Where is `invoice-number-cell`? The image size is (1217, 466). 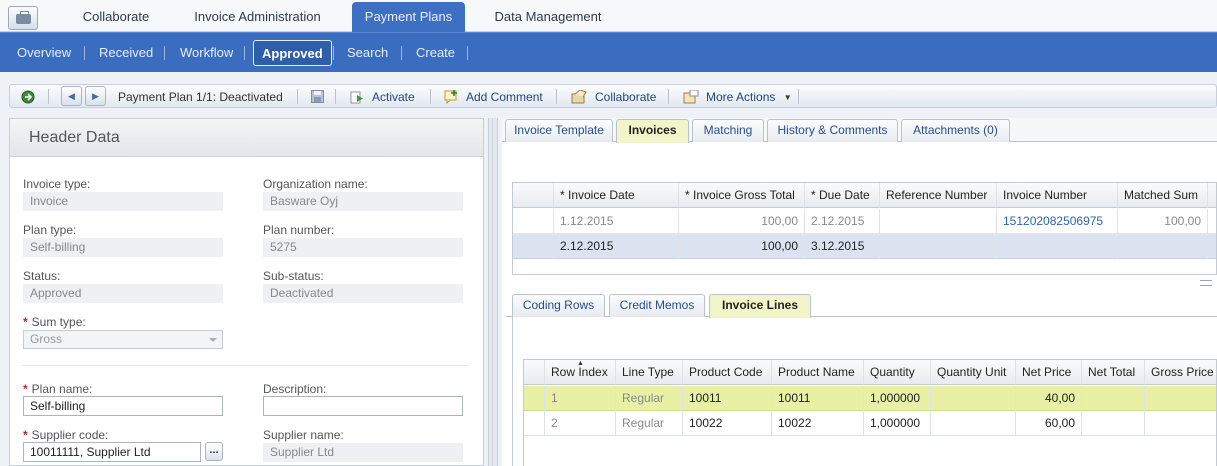
invoice-number-cell is located at coordinates (1057, 246).